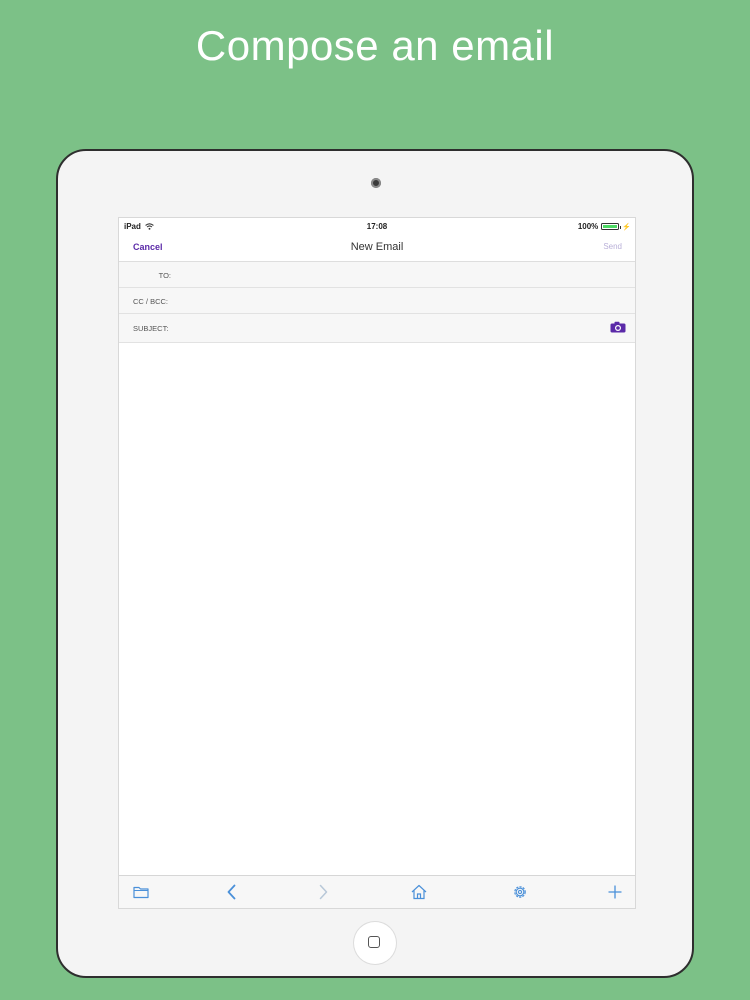  I want to click on back-button, so click(232, 892).